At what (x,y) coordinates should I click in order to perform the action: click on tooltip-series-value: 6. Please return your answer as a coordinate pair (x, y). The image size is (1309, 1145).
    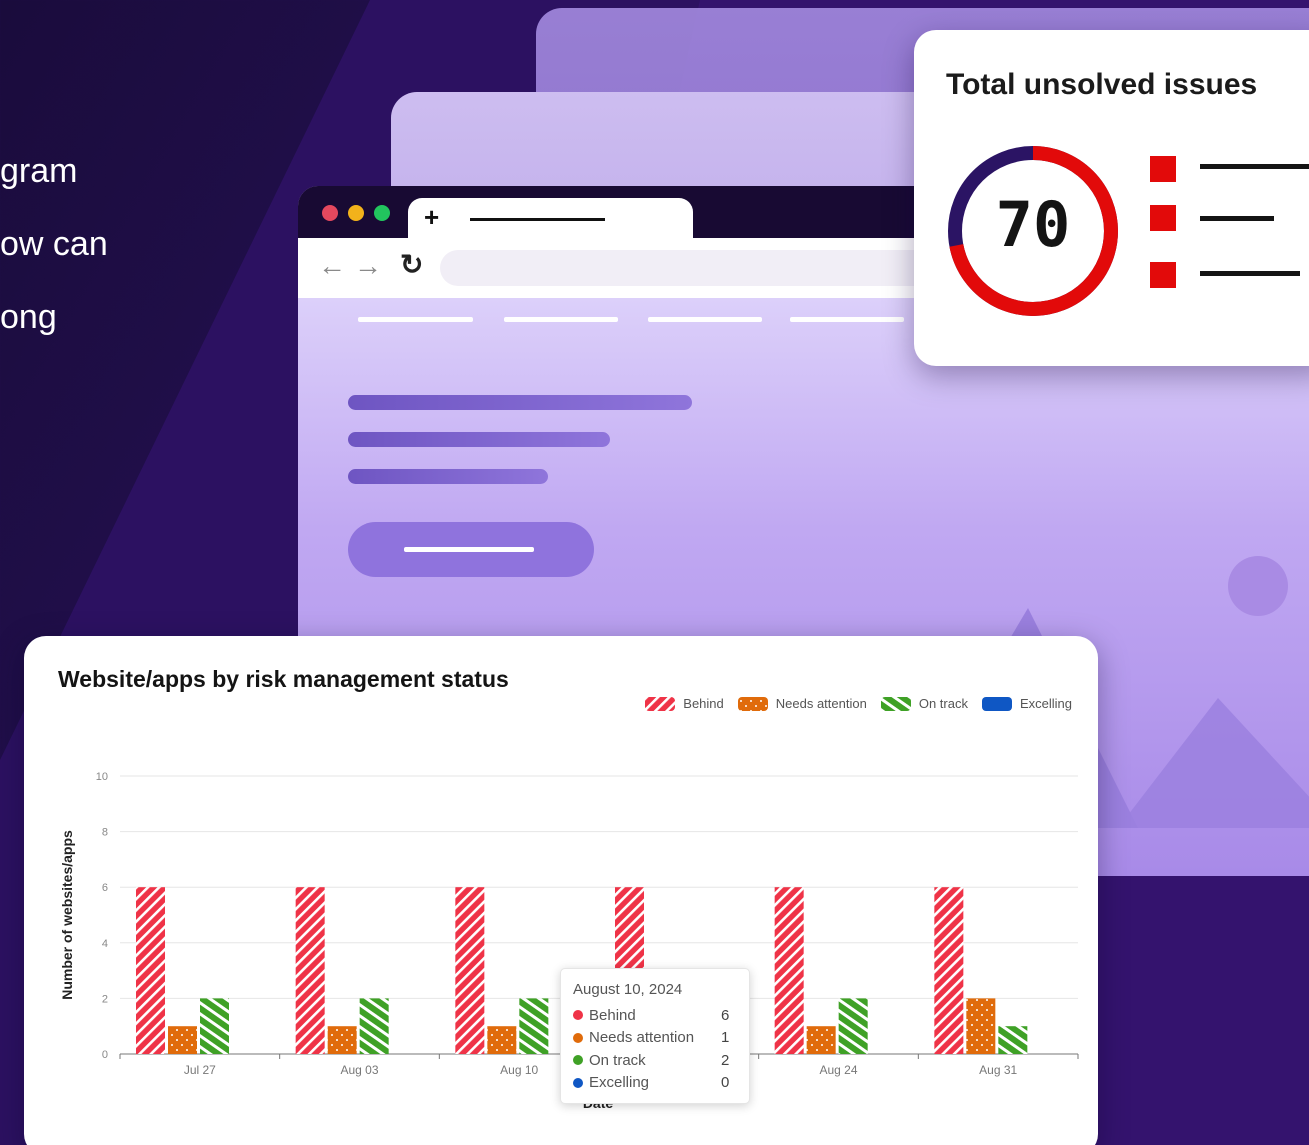
    Looking at the image, I should click on (725, 1015).